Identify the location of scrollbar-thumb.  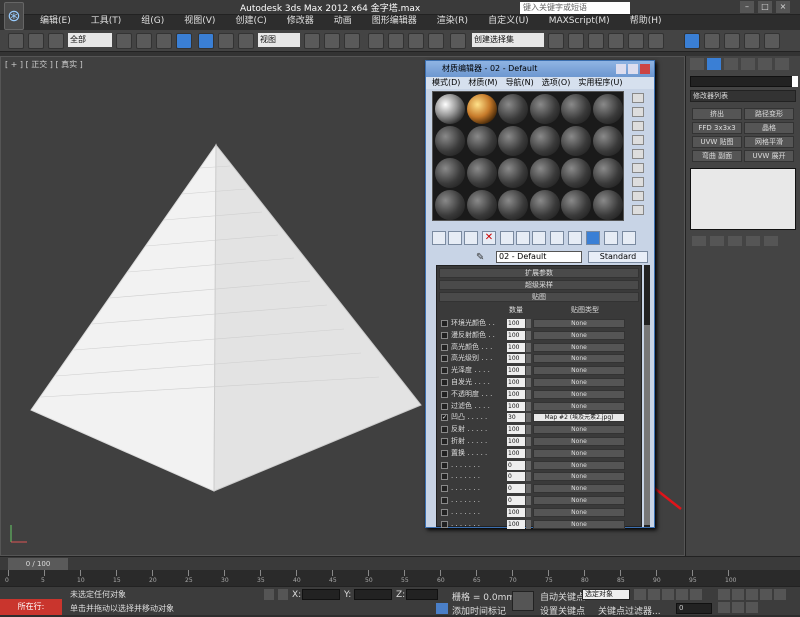
(647, 425).